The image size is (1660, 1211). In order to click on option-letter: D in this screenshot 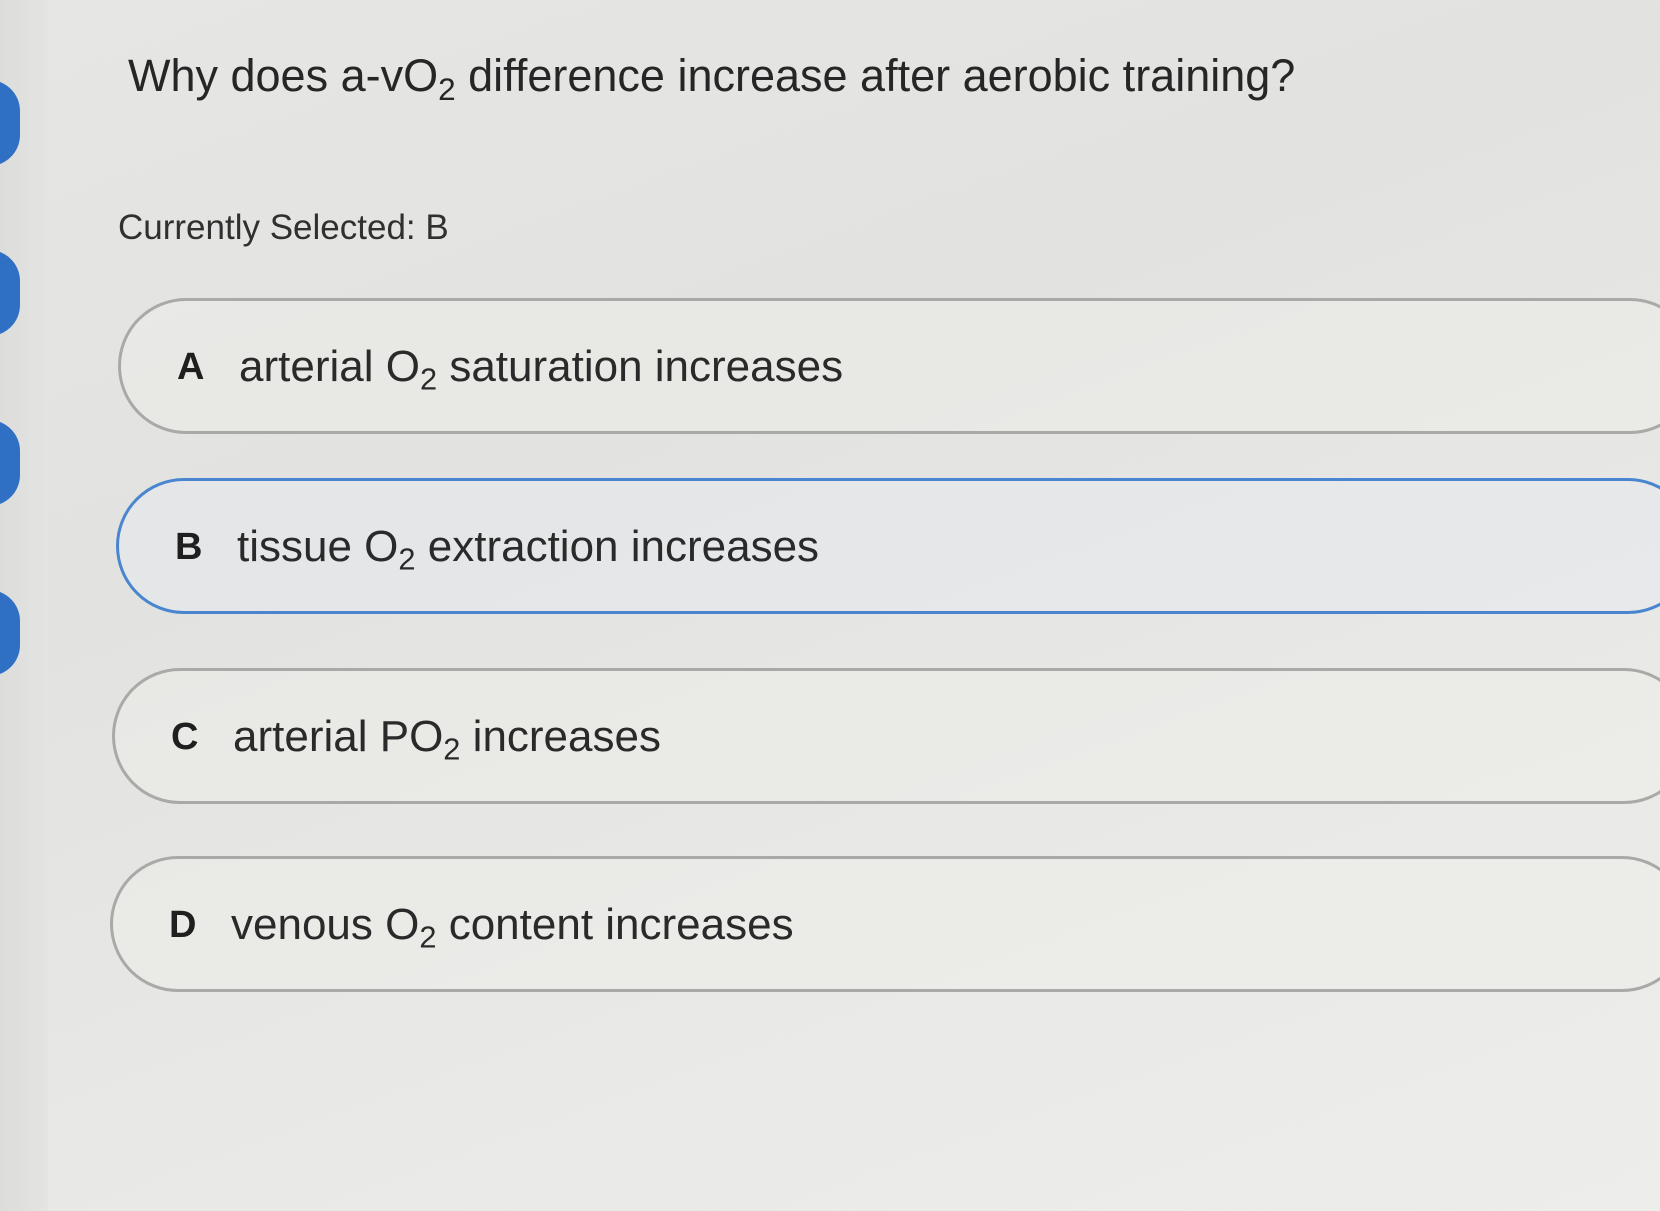, I will do `click(183, 925)`.